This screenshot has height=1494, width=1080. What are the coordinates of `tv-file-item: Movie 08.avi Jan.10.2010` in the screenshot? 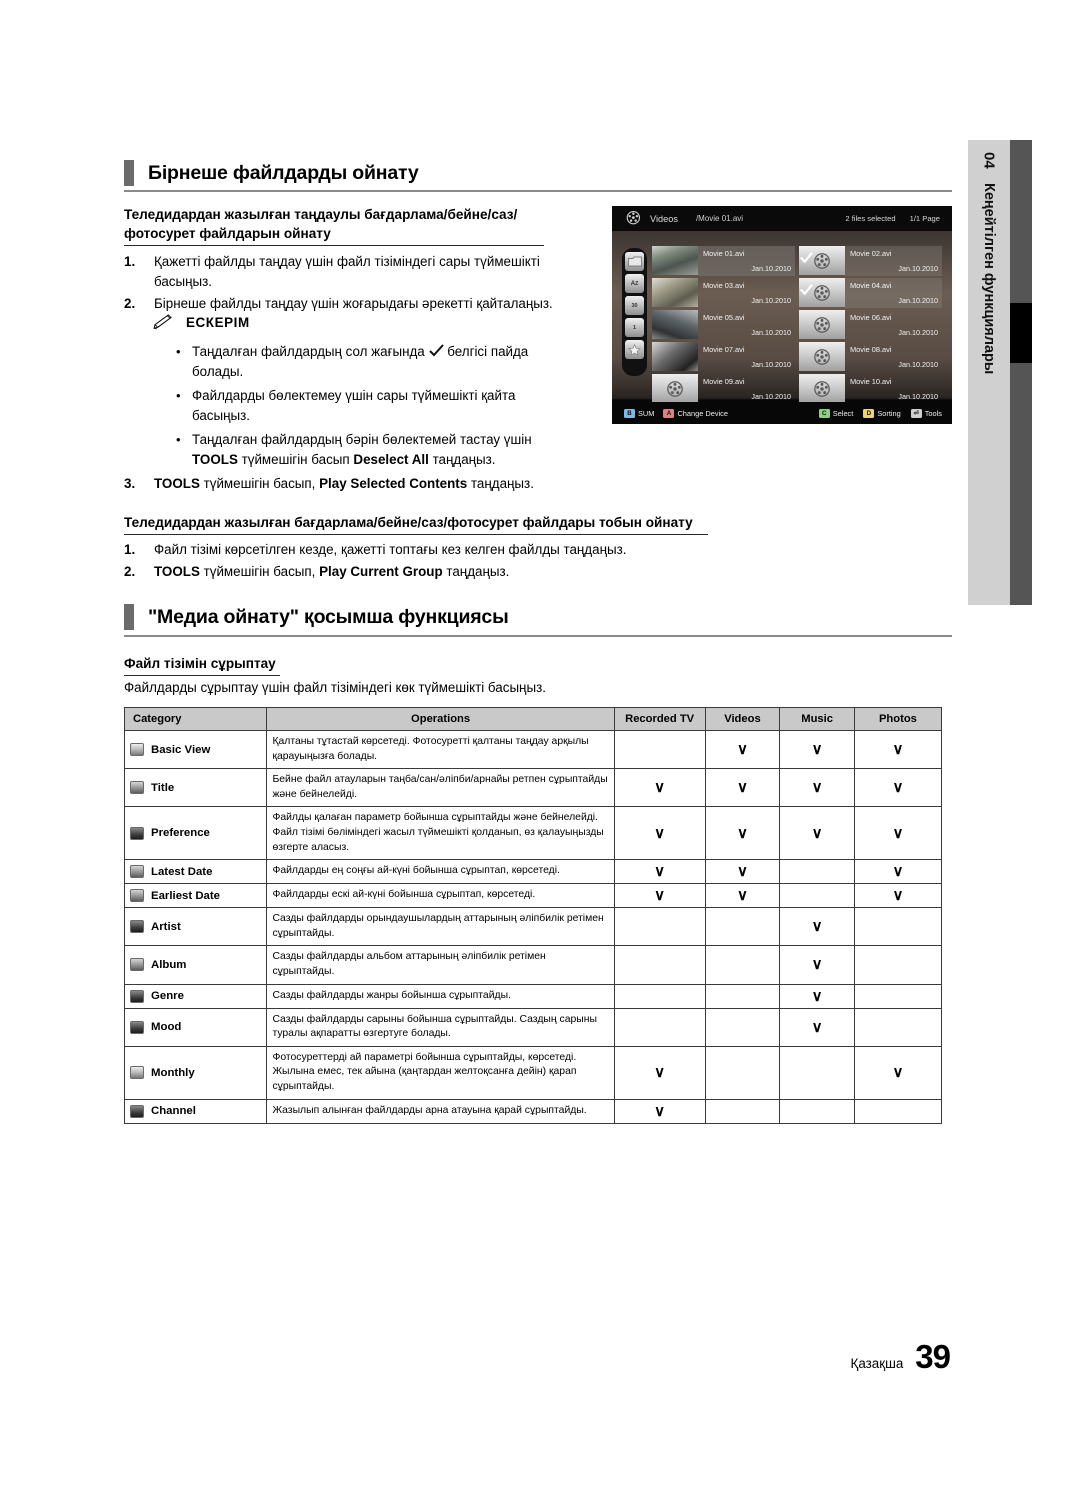 It's located at (870, 357).